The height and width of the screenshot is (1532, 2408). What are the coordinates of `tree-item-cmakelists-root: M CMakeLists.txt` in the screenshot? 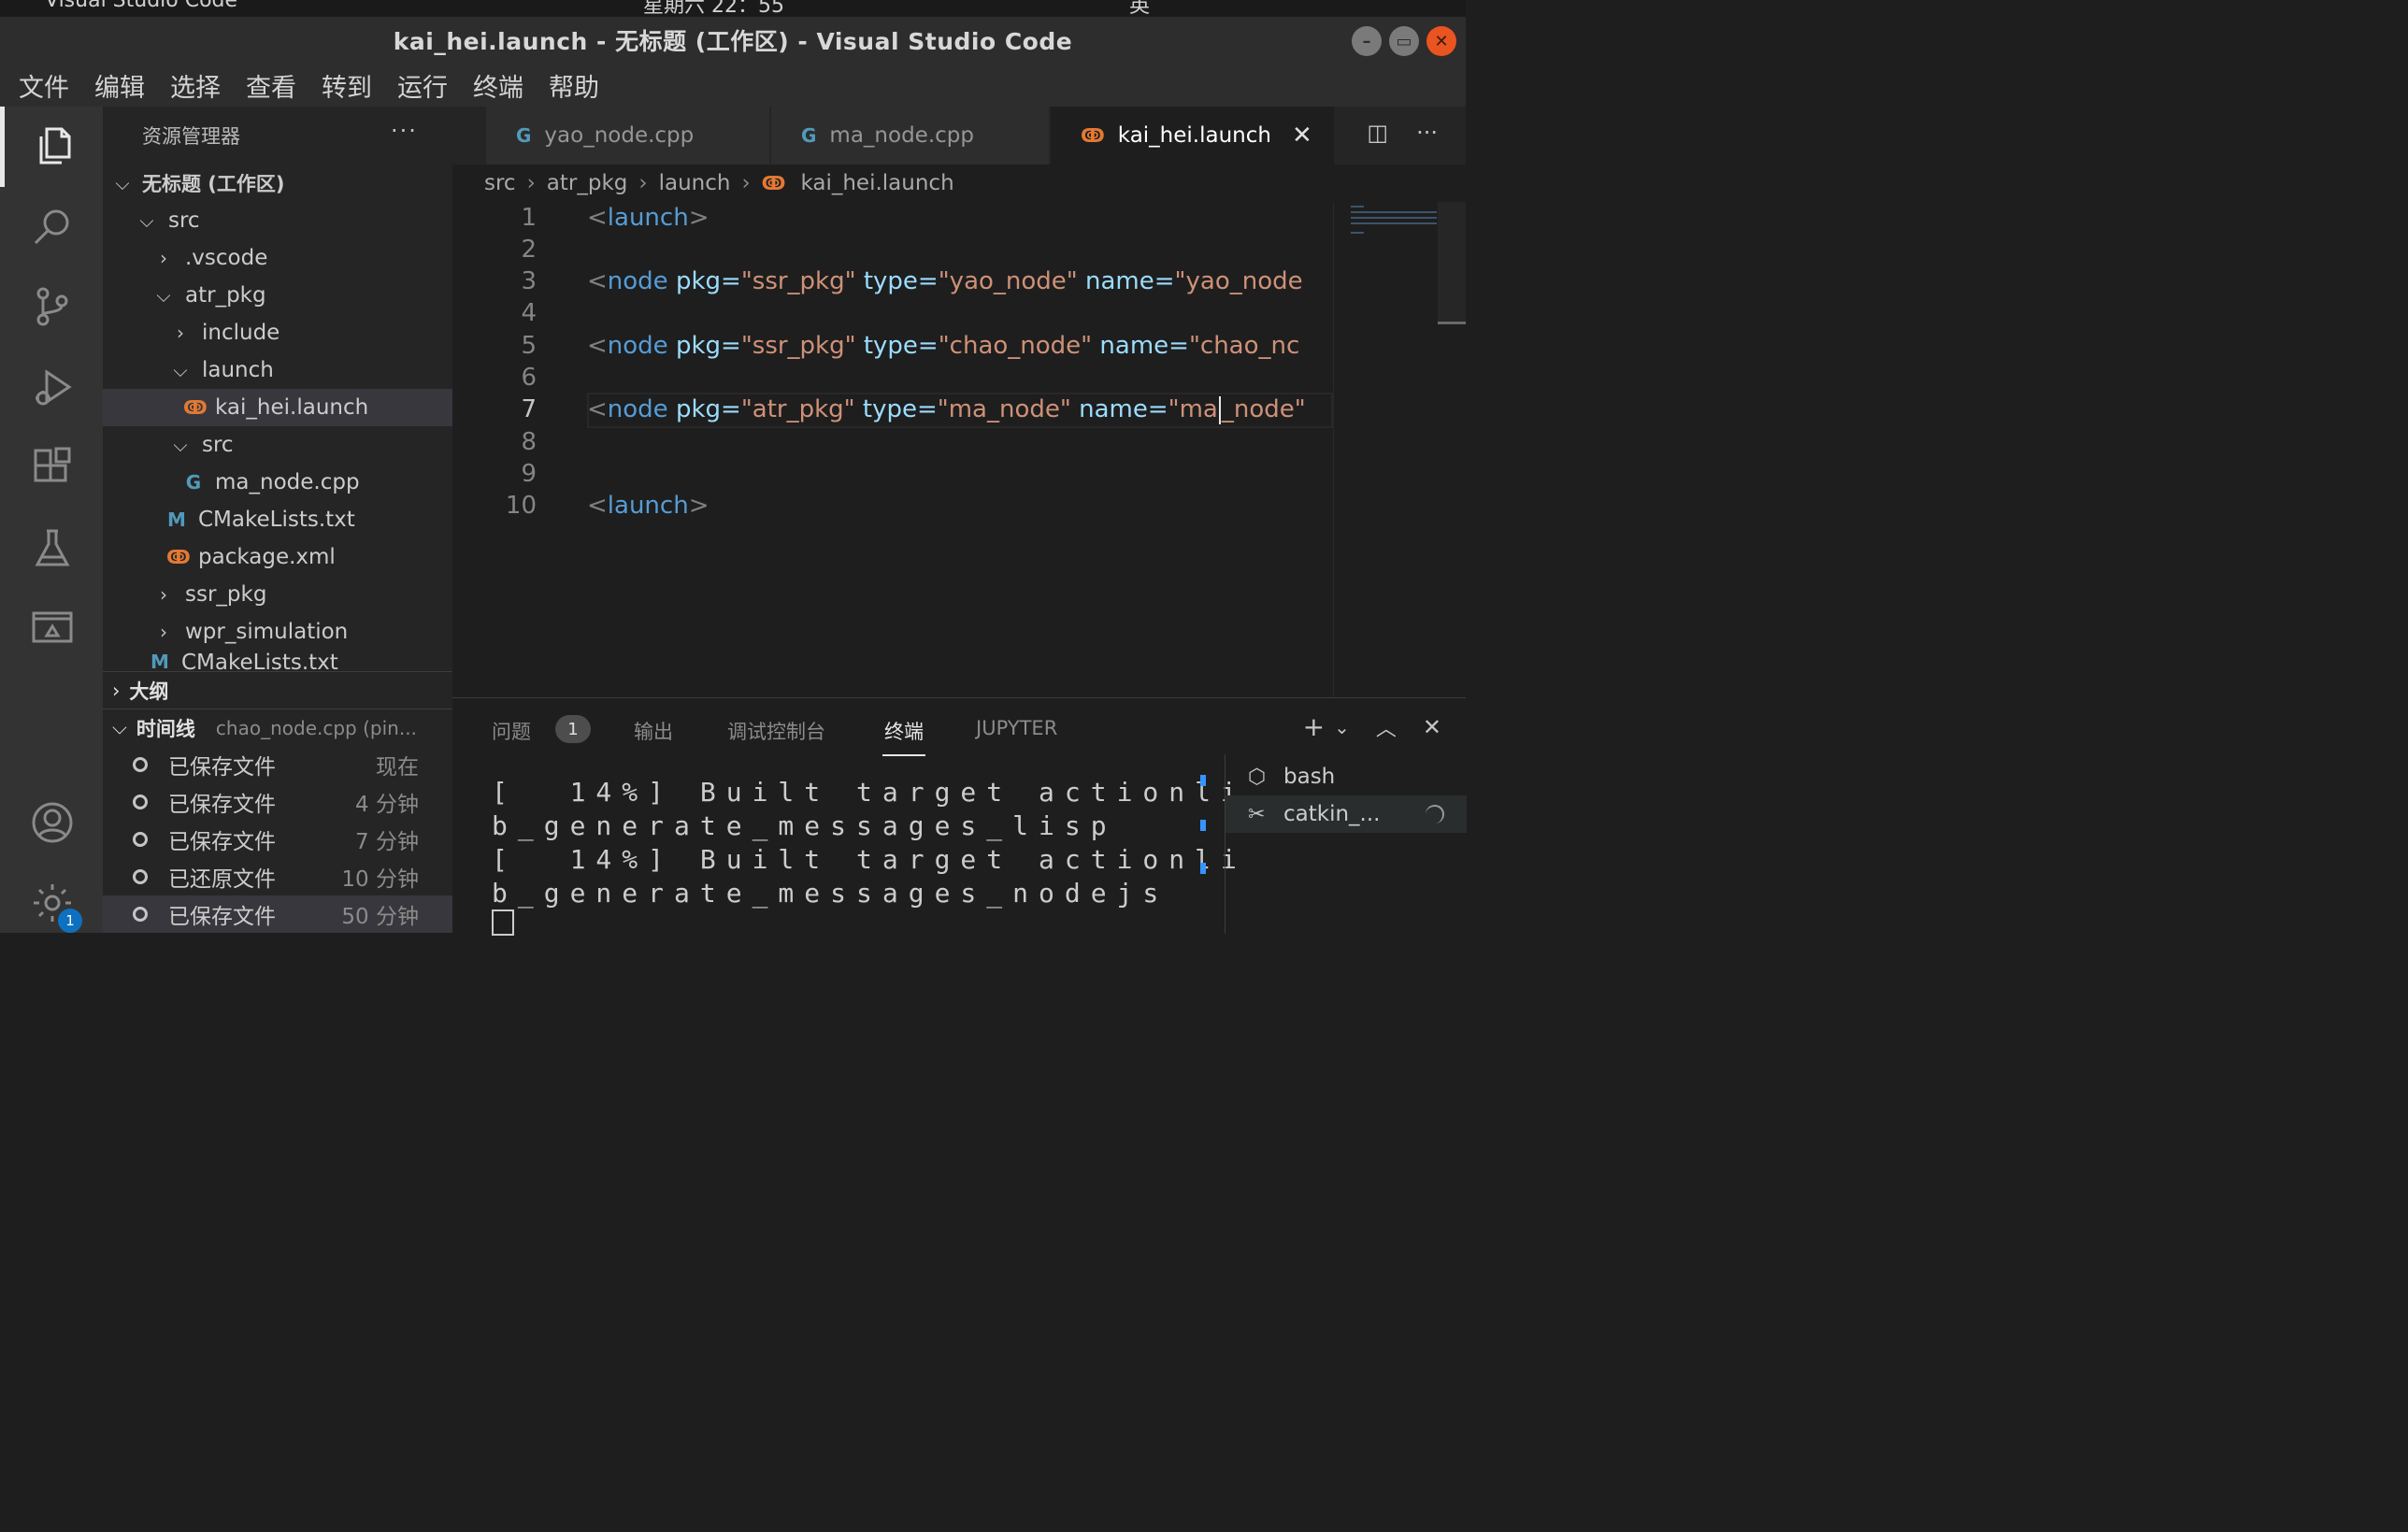 It's located at (277, 661).